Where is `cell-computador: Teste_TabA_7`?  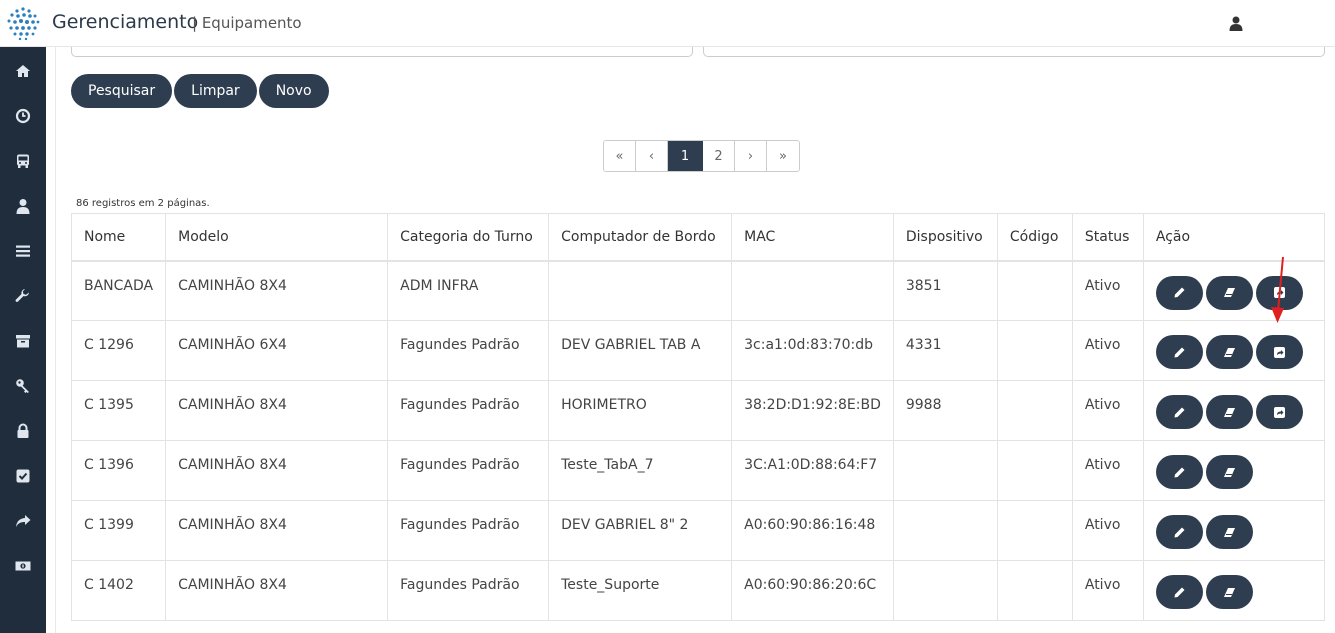
cell-computador: Teste_TabA_7 is located at coordinates (640, 470).